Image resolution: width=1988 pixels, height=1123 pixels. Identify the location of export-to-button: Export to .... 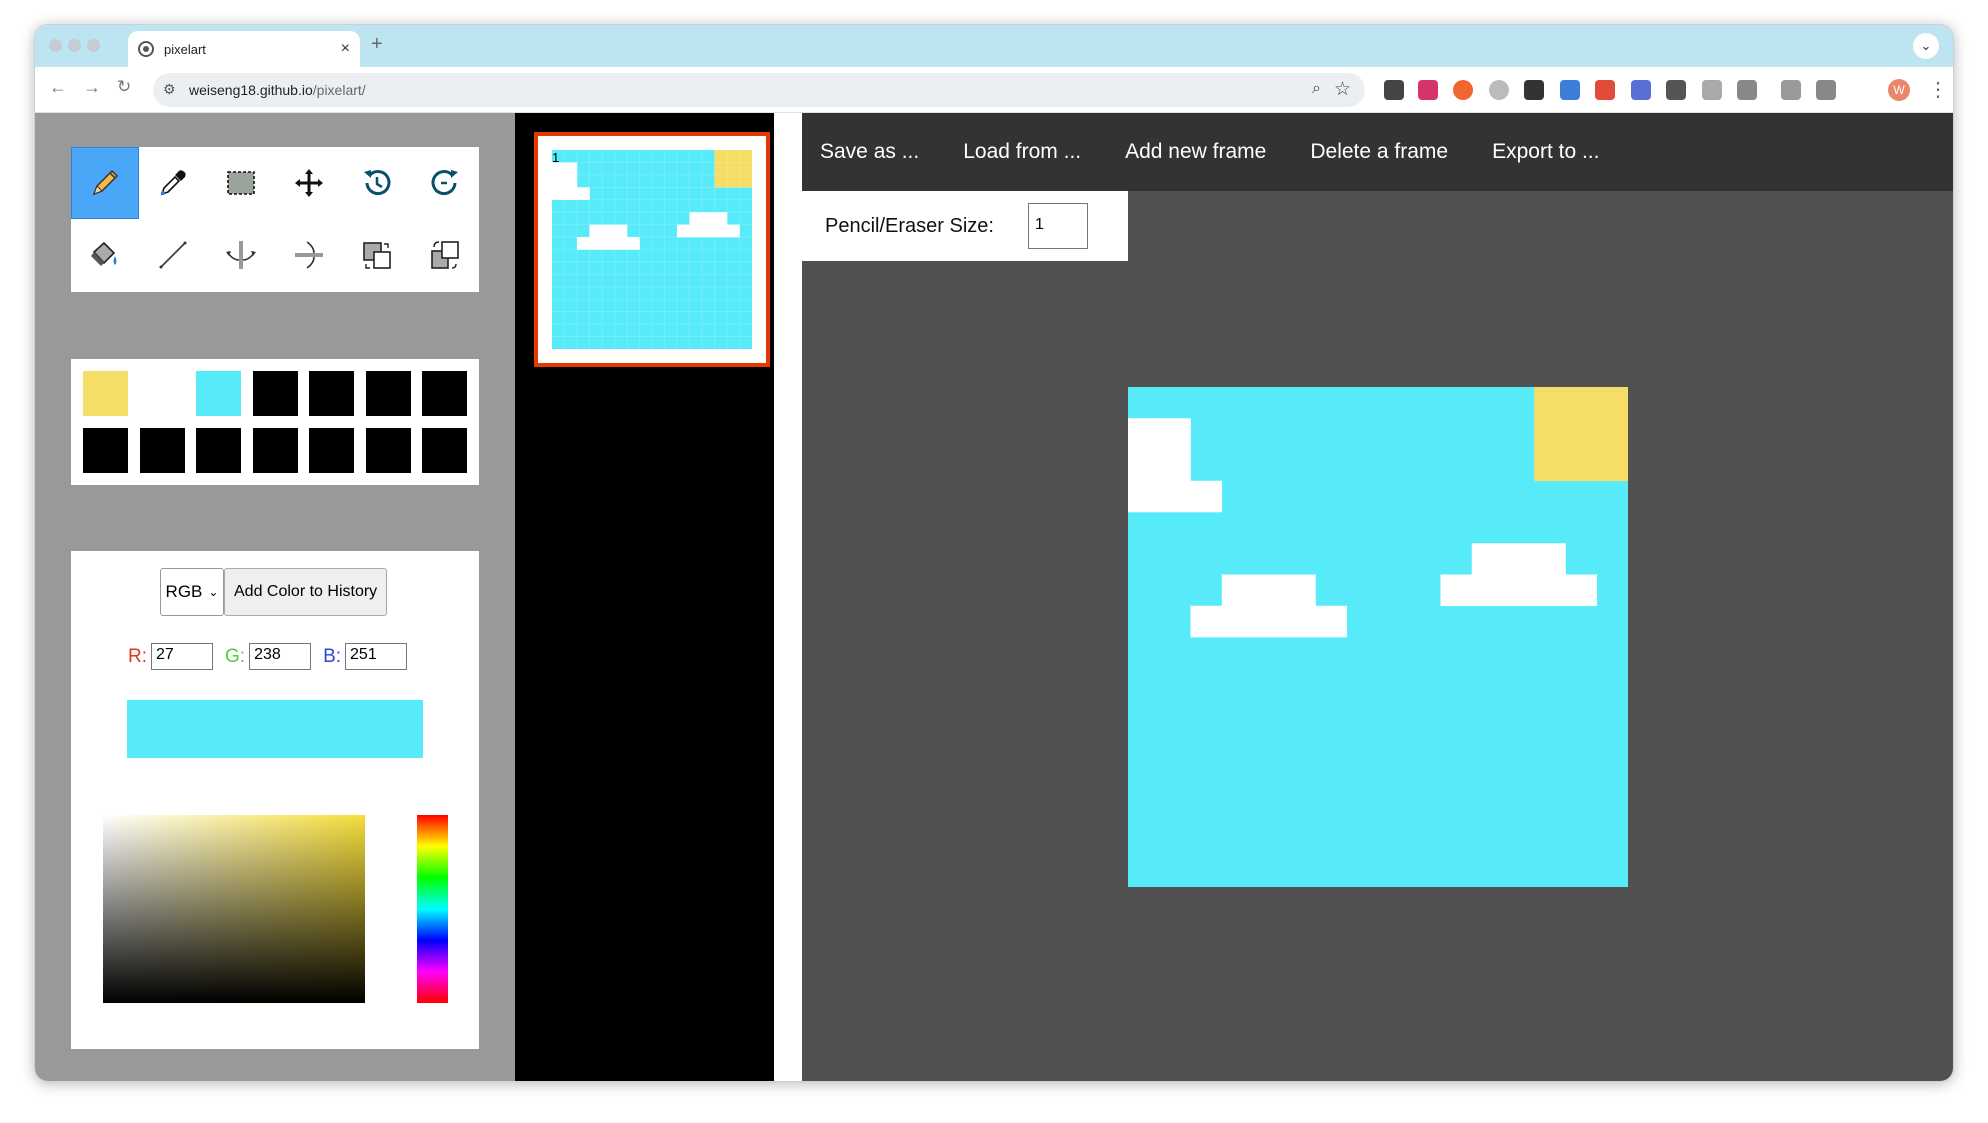
(1545, 152).